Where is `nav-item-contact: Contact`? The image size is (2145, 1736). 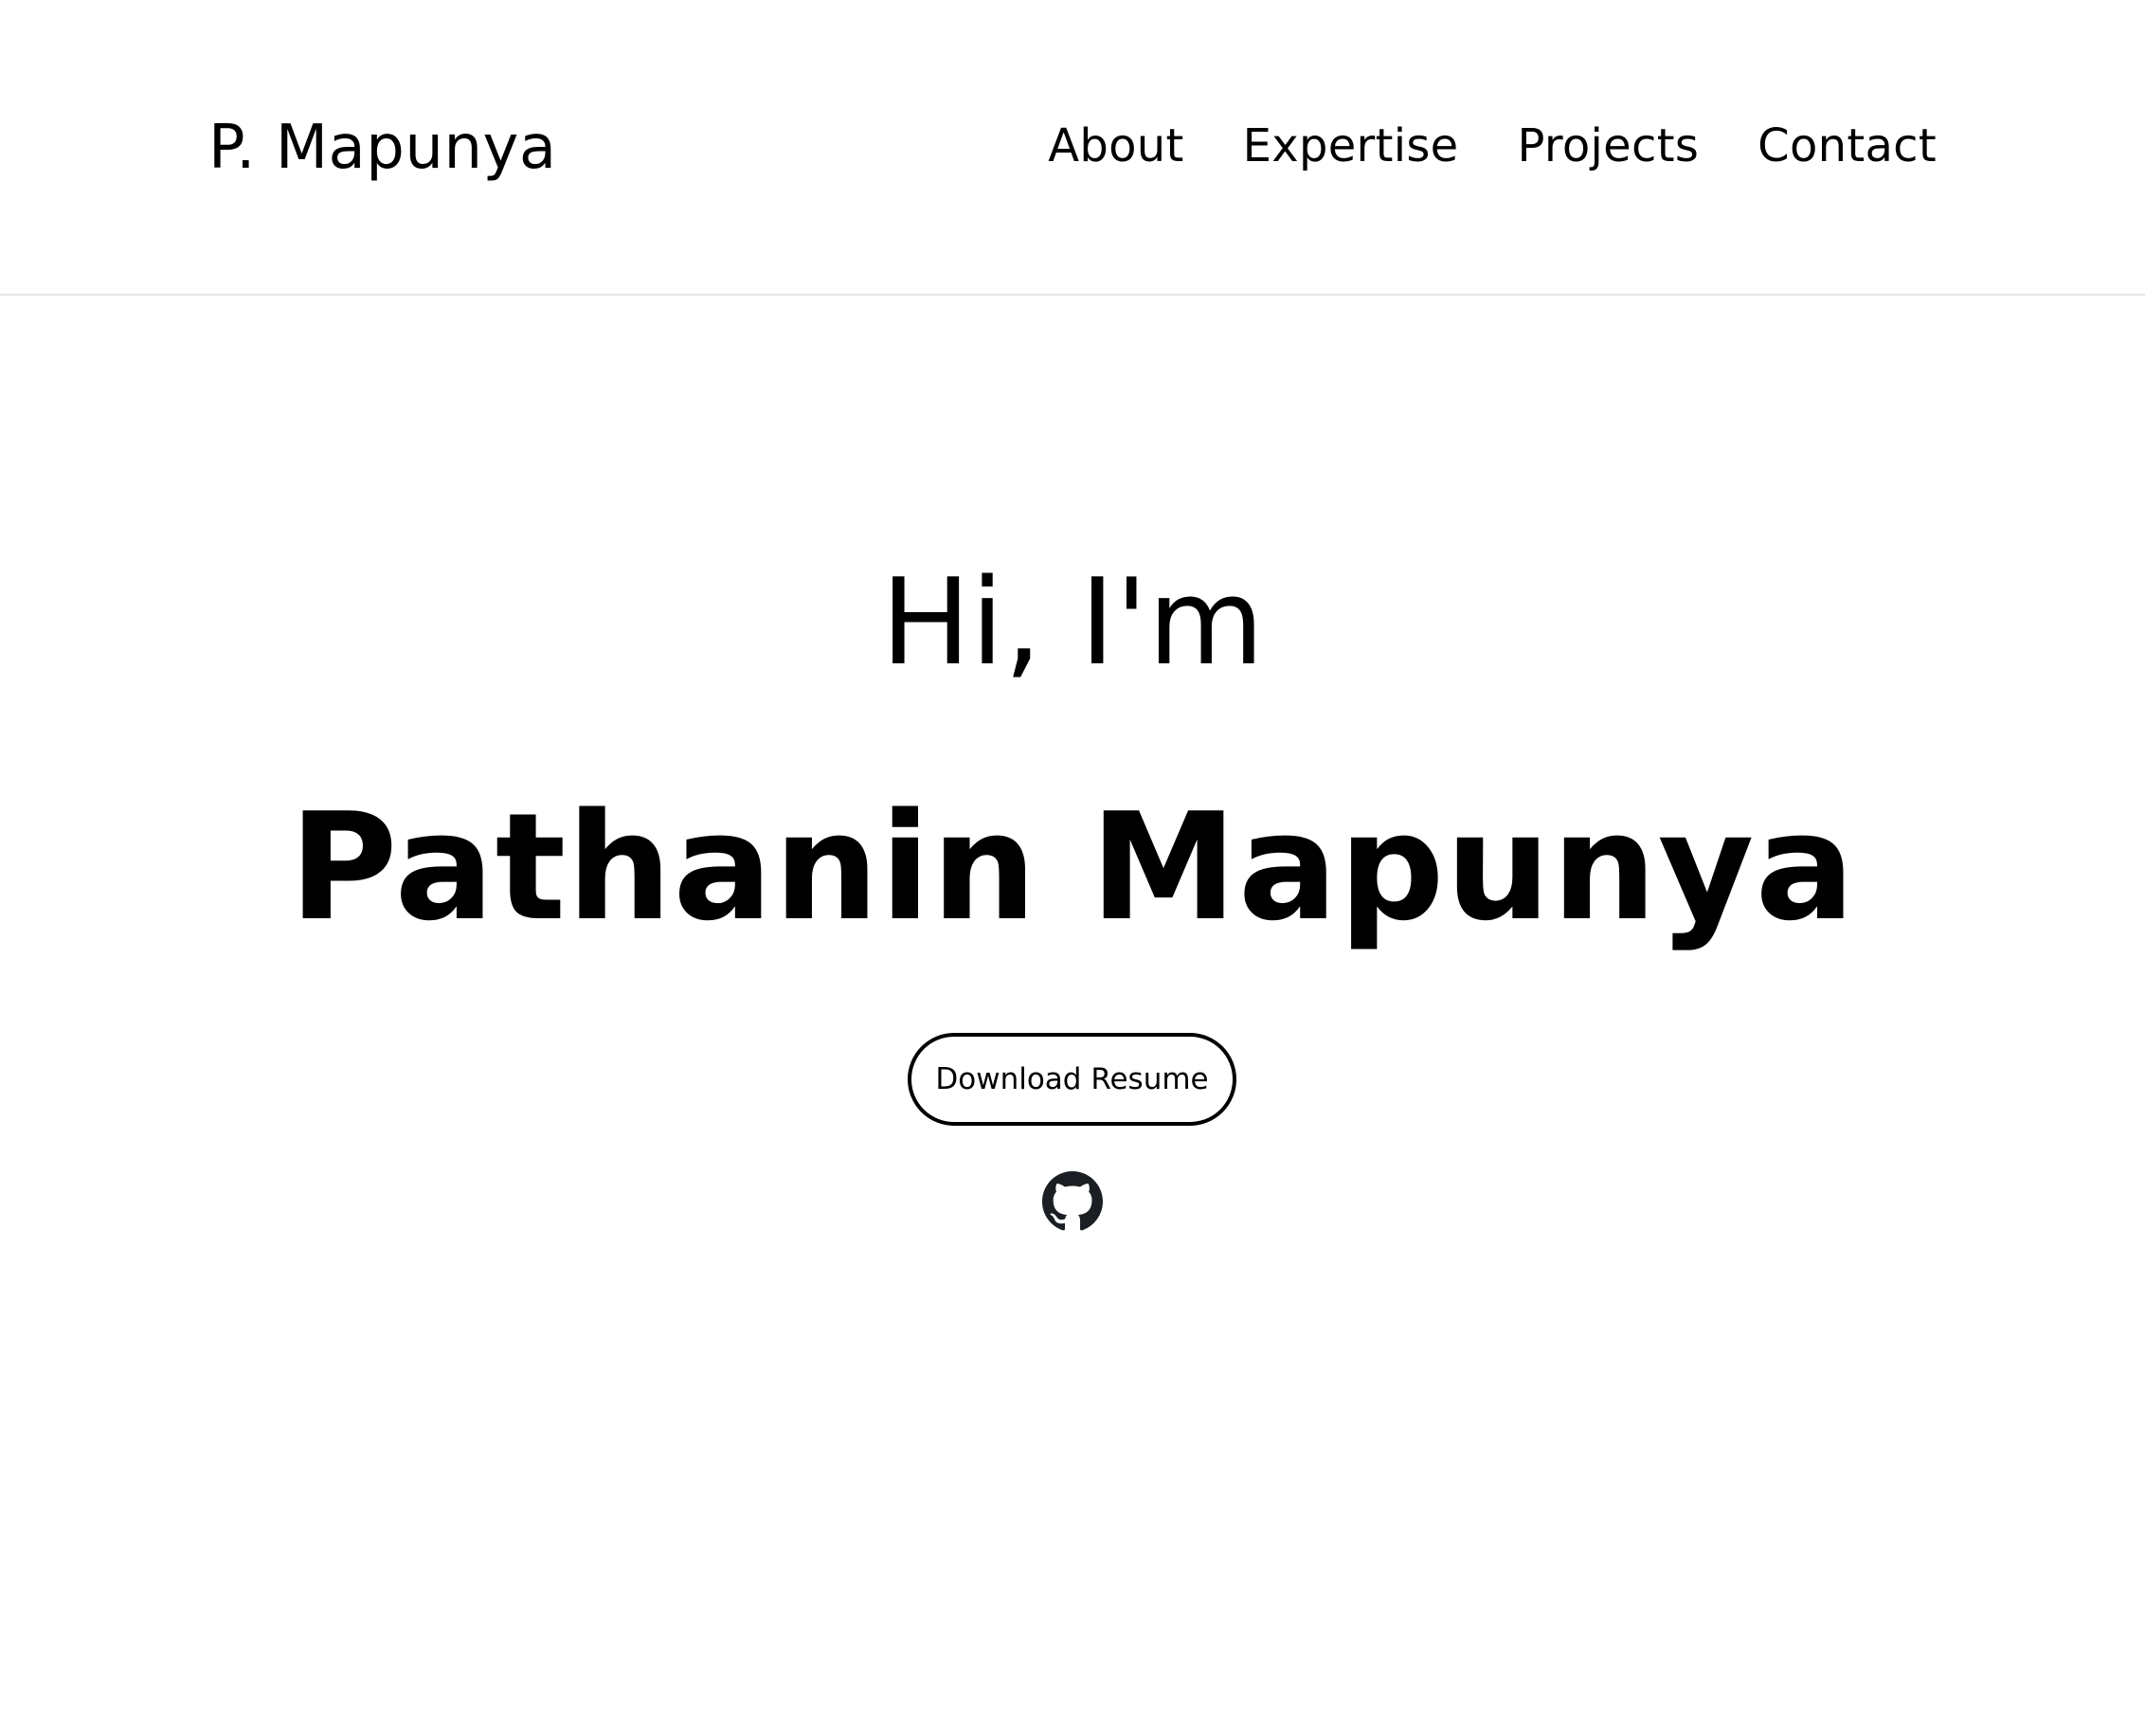 nav-item-contact: Contact is located at coordinates (1847, 146).